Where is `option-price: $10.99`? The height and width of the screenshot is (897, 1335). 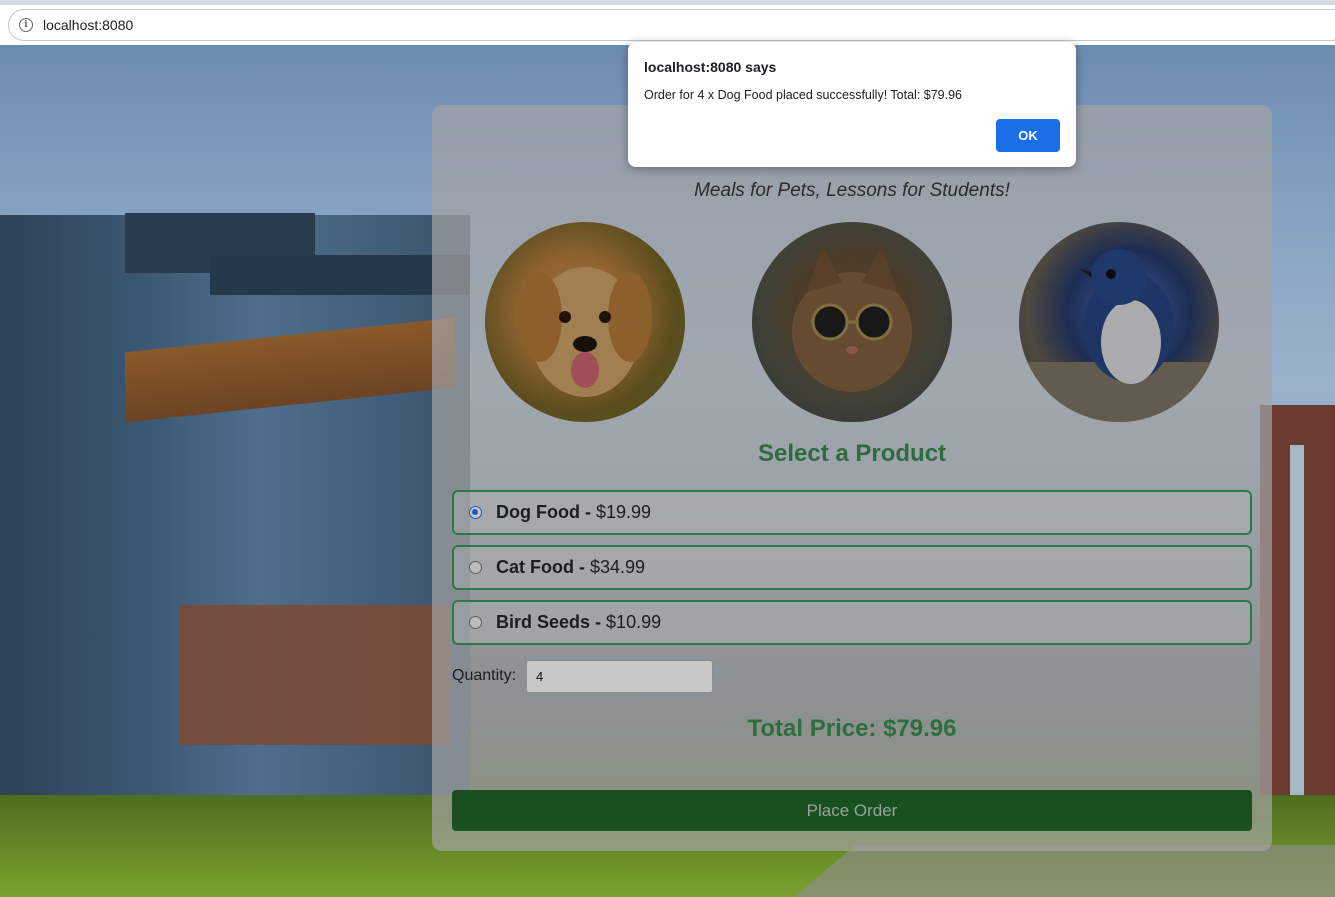
option-price: $10.99 is located at coordinates (634, 622).